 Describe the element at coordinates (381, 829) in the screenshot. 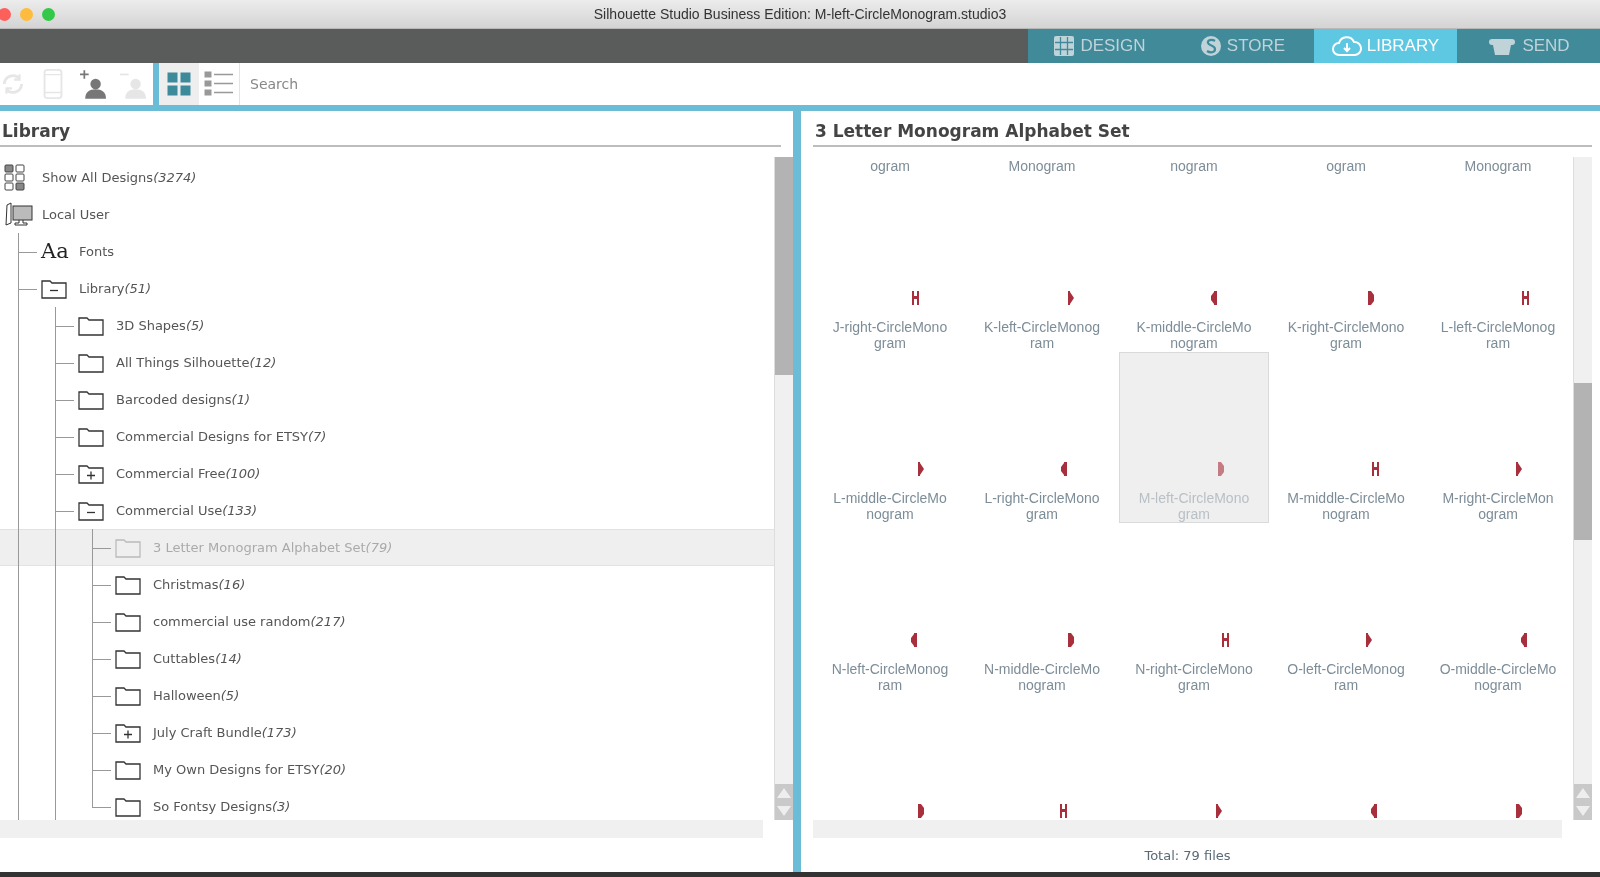

I see `horizontal-scrollbar` at that location.